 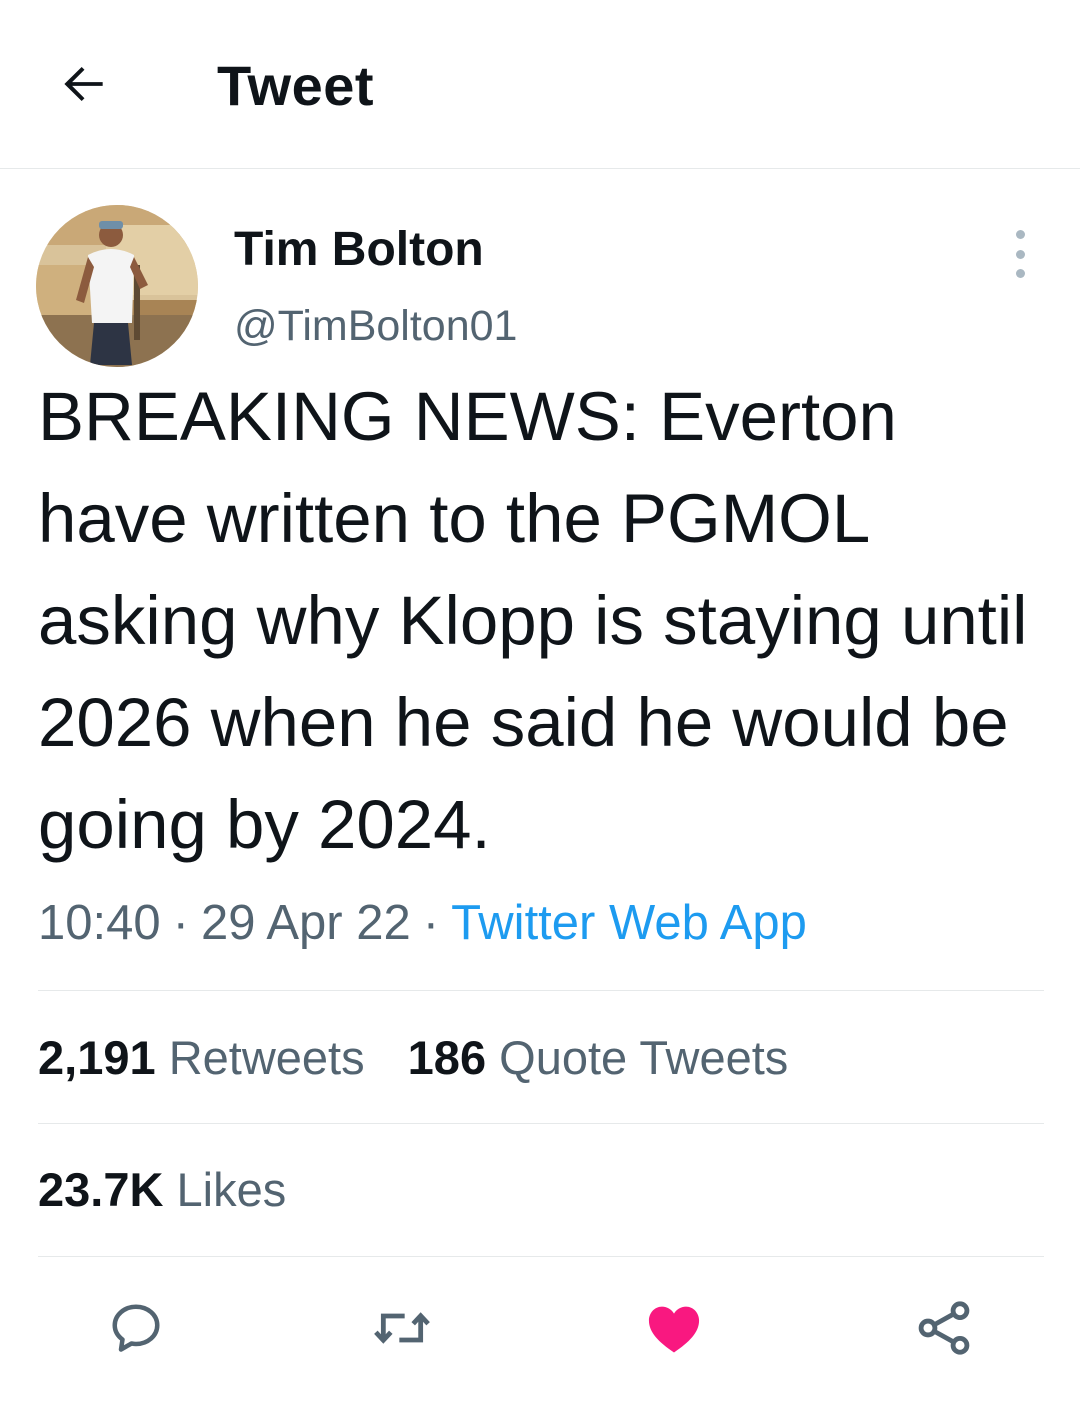 I want to click on arrow-left-icon, so click(x=83, y=84).